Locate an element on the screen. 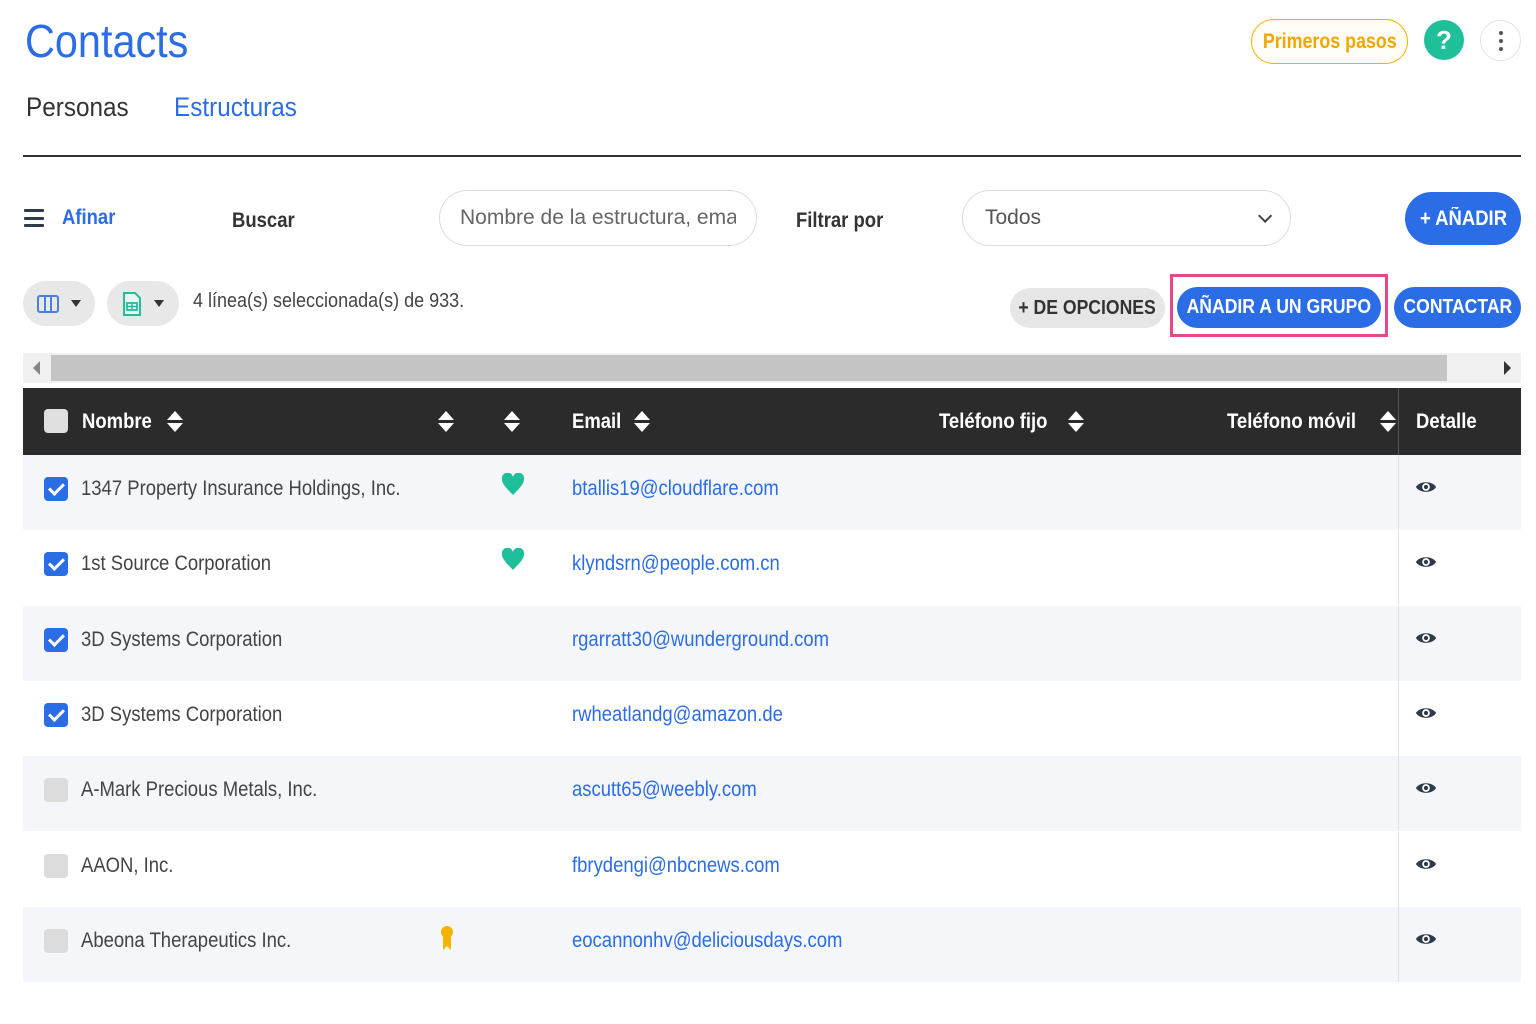 This screenshot has height=1024, width=1536. add-to-group-button: AÑADIR A UN GRUPO is located at coordinates (1279, 307).